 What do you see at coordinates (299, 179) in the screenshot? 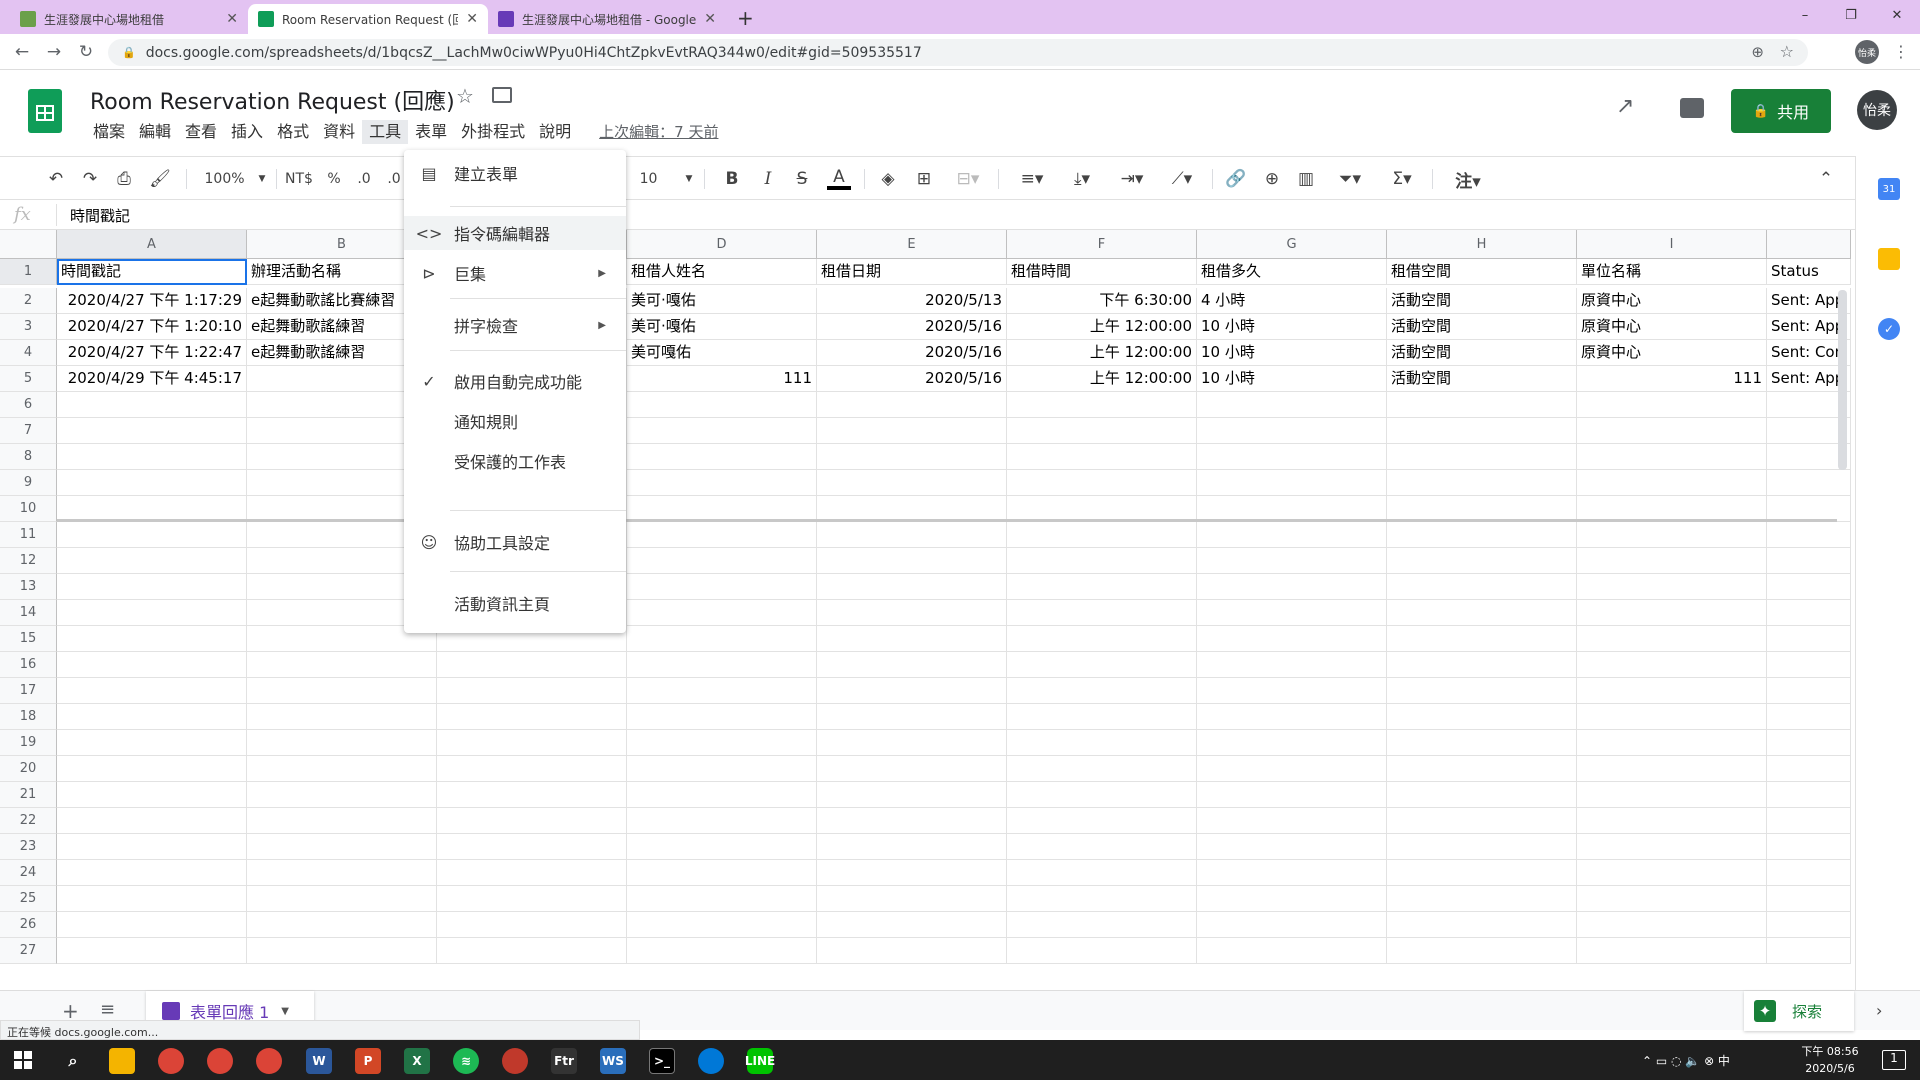
I see `currency-format-button: NT$` at bounding box center [299, 179].